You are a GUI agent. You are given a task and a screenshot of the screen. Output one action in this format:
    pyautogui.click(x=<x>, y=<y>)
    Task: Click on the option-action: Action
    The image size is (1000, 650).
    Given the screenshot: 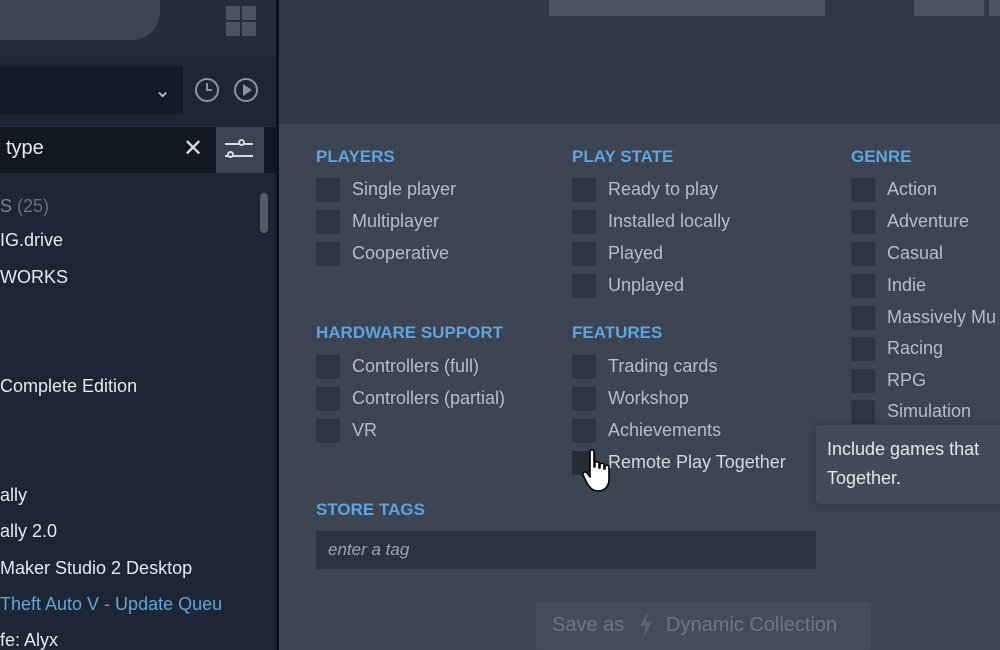 What is the action you would take?
    pyautogui.click(x=925, y=191)
    